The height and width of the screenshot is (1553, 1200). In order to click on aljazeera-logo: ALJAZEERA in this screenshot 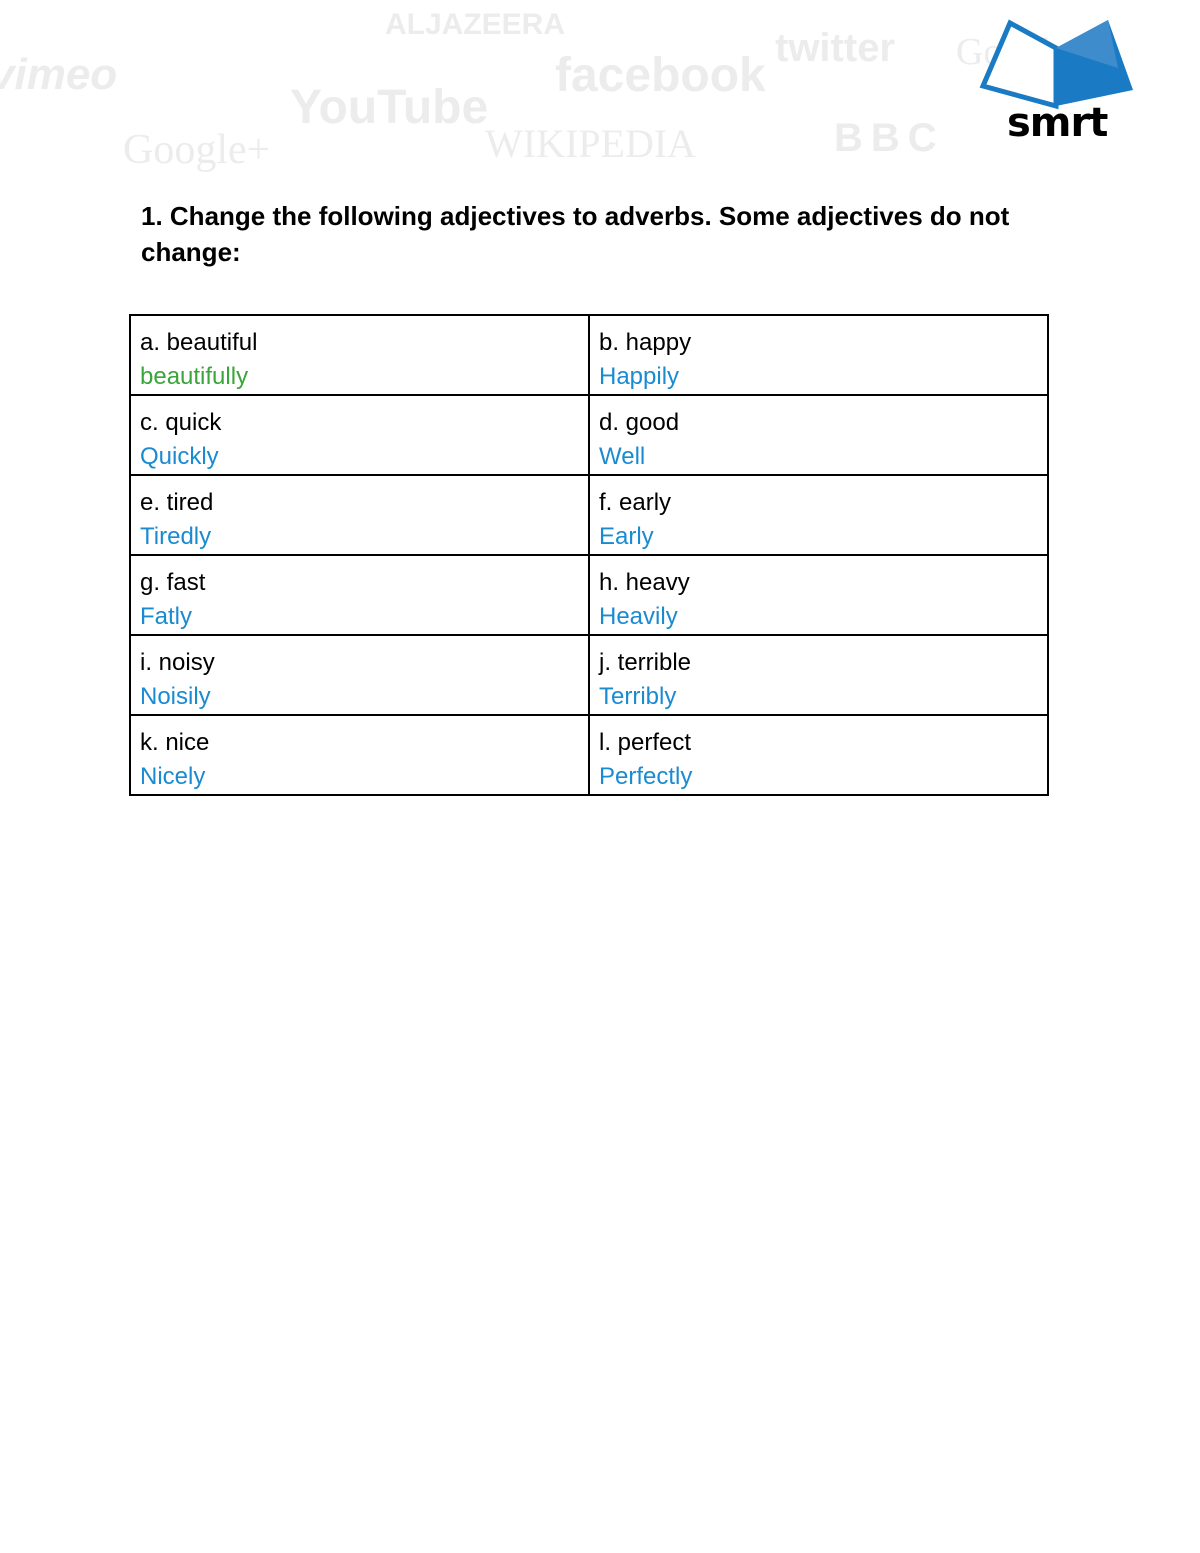, I will do `click(475, 24)`.